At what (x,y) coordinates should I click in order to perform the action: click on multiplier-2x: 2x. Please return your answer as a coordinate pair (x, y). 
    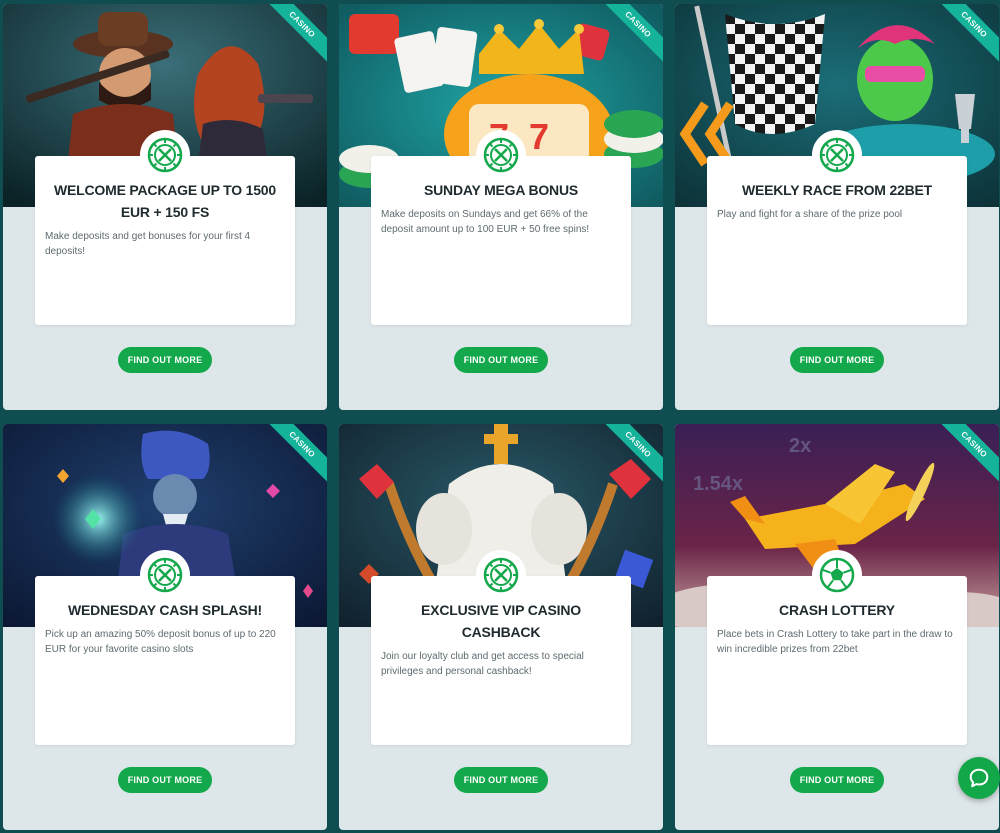
    Looking at the image, I should click on (800, 446).